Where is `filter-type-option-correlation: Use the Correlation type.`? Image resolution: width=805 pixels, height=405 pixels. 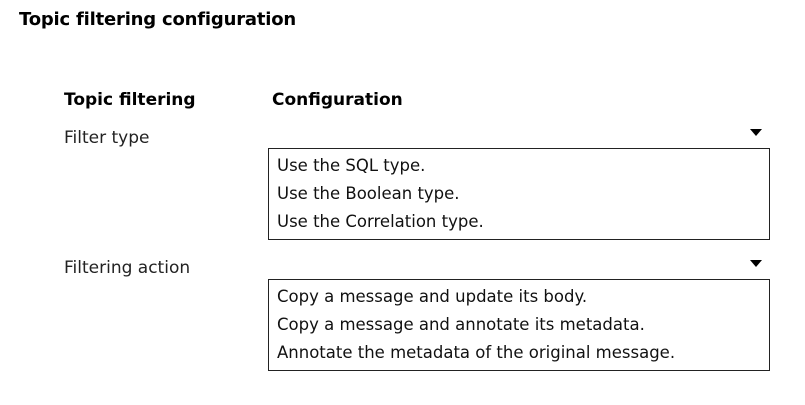
filter-type-option-correlation: Use the Correlation type. is located at coordinates (519, 222).